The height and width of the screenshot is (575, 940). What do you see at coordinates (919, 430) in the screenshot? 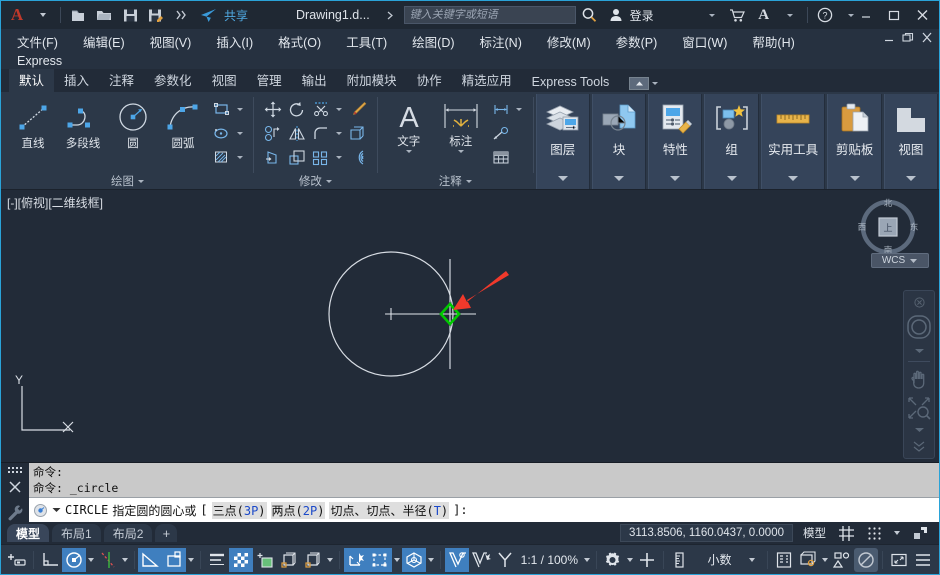
I see `zoom-dropdown-icon` at bounding box center [919, 430].